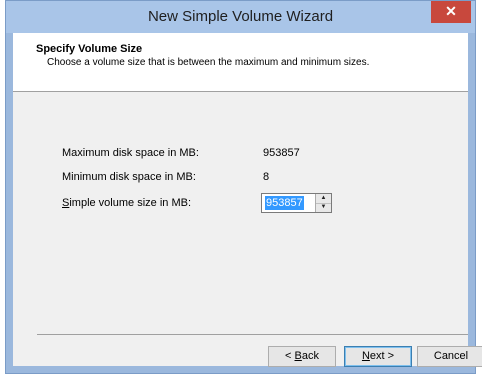 The image size is (482, 379). What do you see at coordinates (281, 153) in the screenshot?
I see `max-space-value: 953857` at bounding box center [281, 153].